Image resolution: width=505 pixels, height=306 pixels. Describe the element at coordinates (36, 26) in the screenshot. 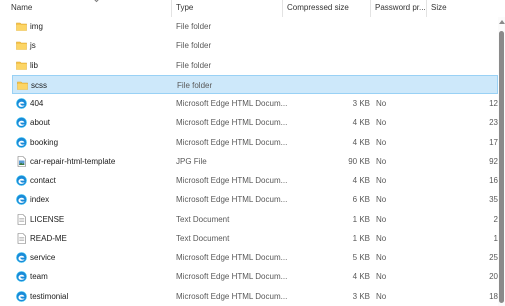

I see `file-name: img` at that location.